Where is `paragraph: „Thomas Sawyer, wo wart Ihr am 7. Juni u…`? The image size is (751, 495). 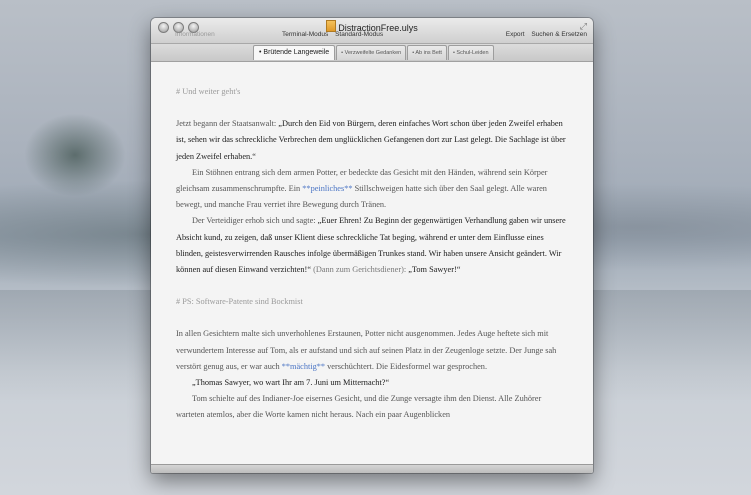 paragraph: „Thomas Sawyer, wo wart Ihr am 7. Juni u… is located at coordinates (291, 383).